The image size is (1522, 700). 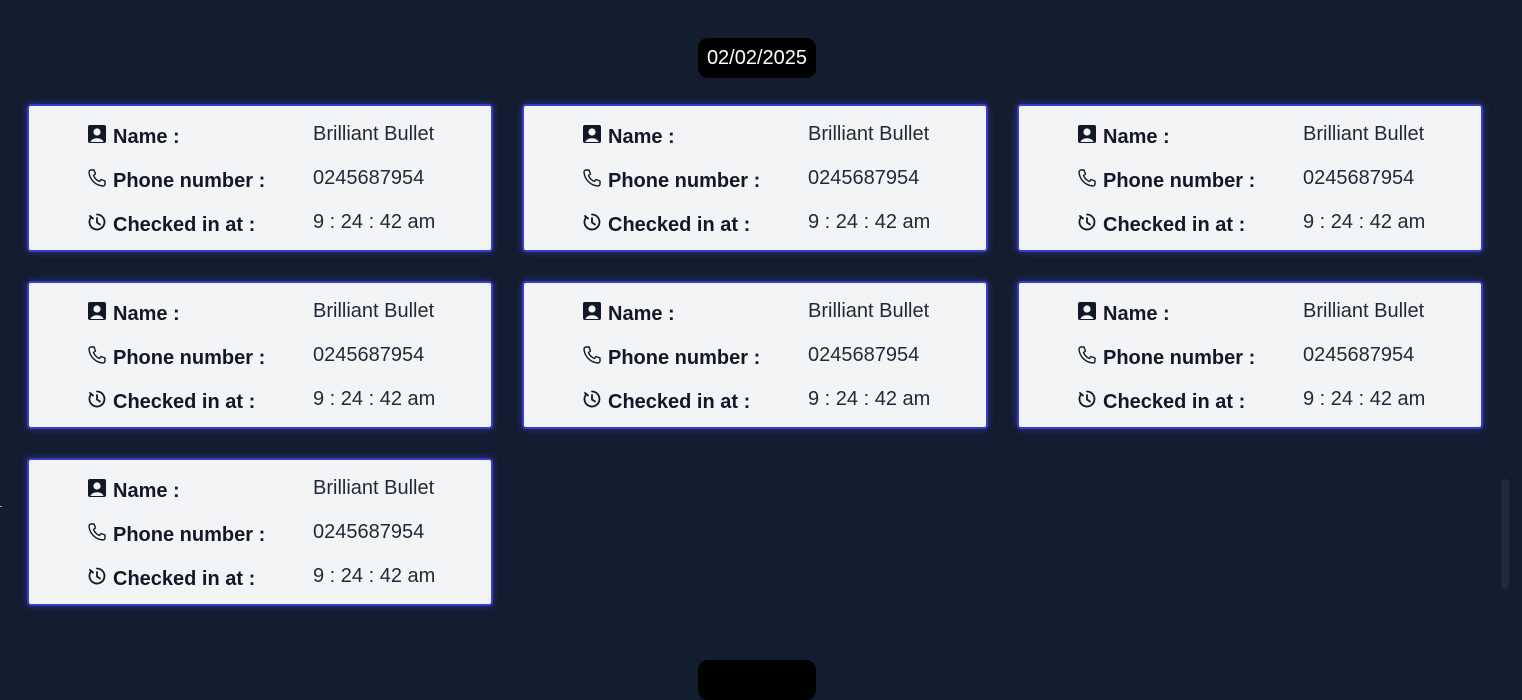 What do you see at coordinates (1505, 534) in the screenshot?
I see `scrollbar-thumb` at bounding box center [1505, 534].